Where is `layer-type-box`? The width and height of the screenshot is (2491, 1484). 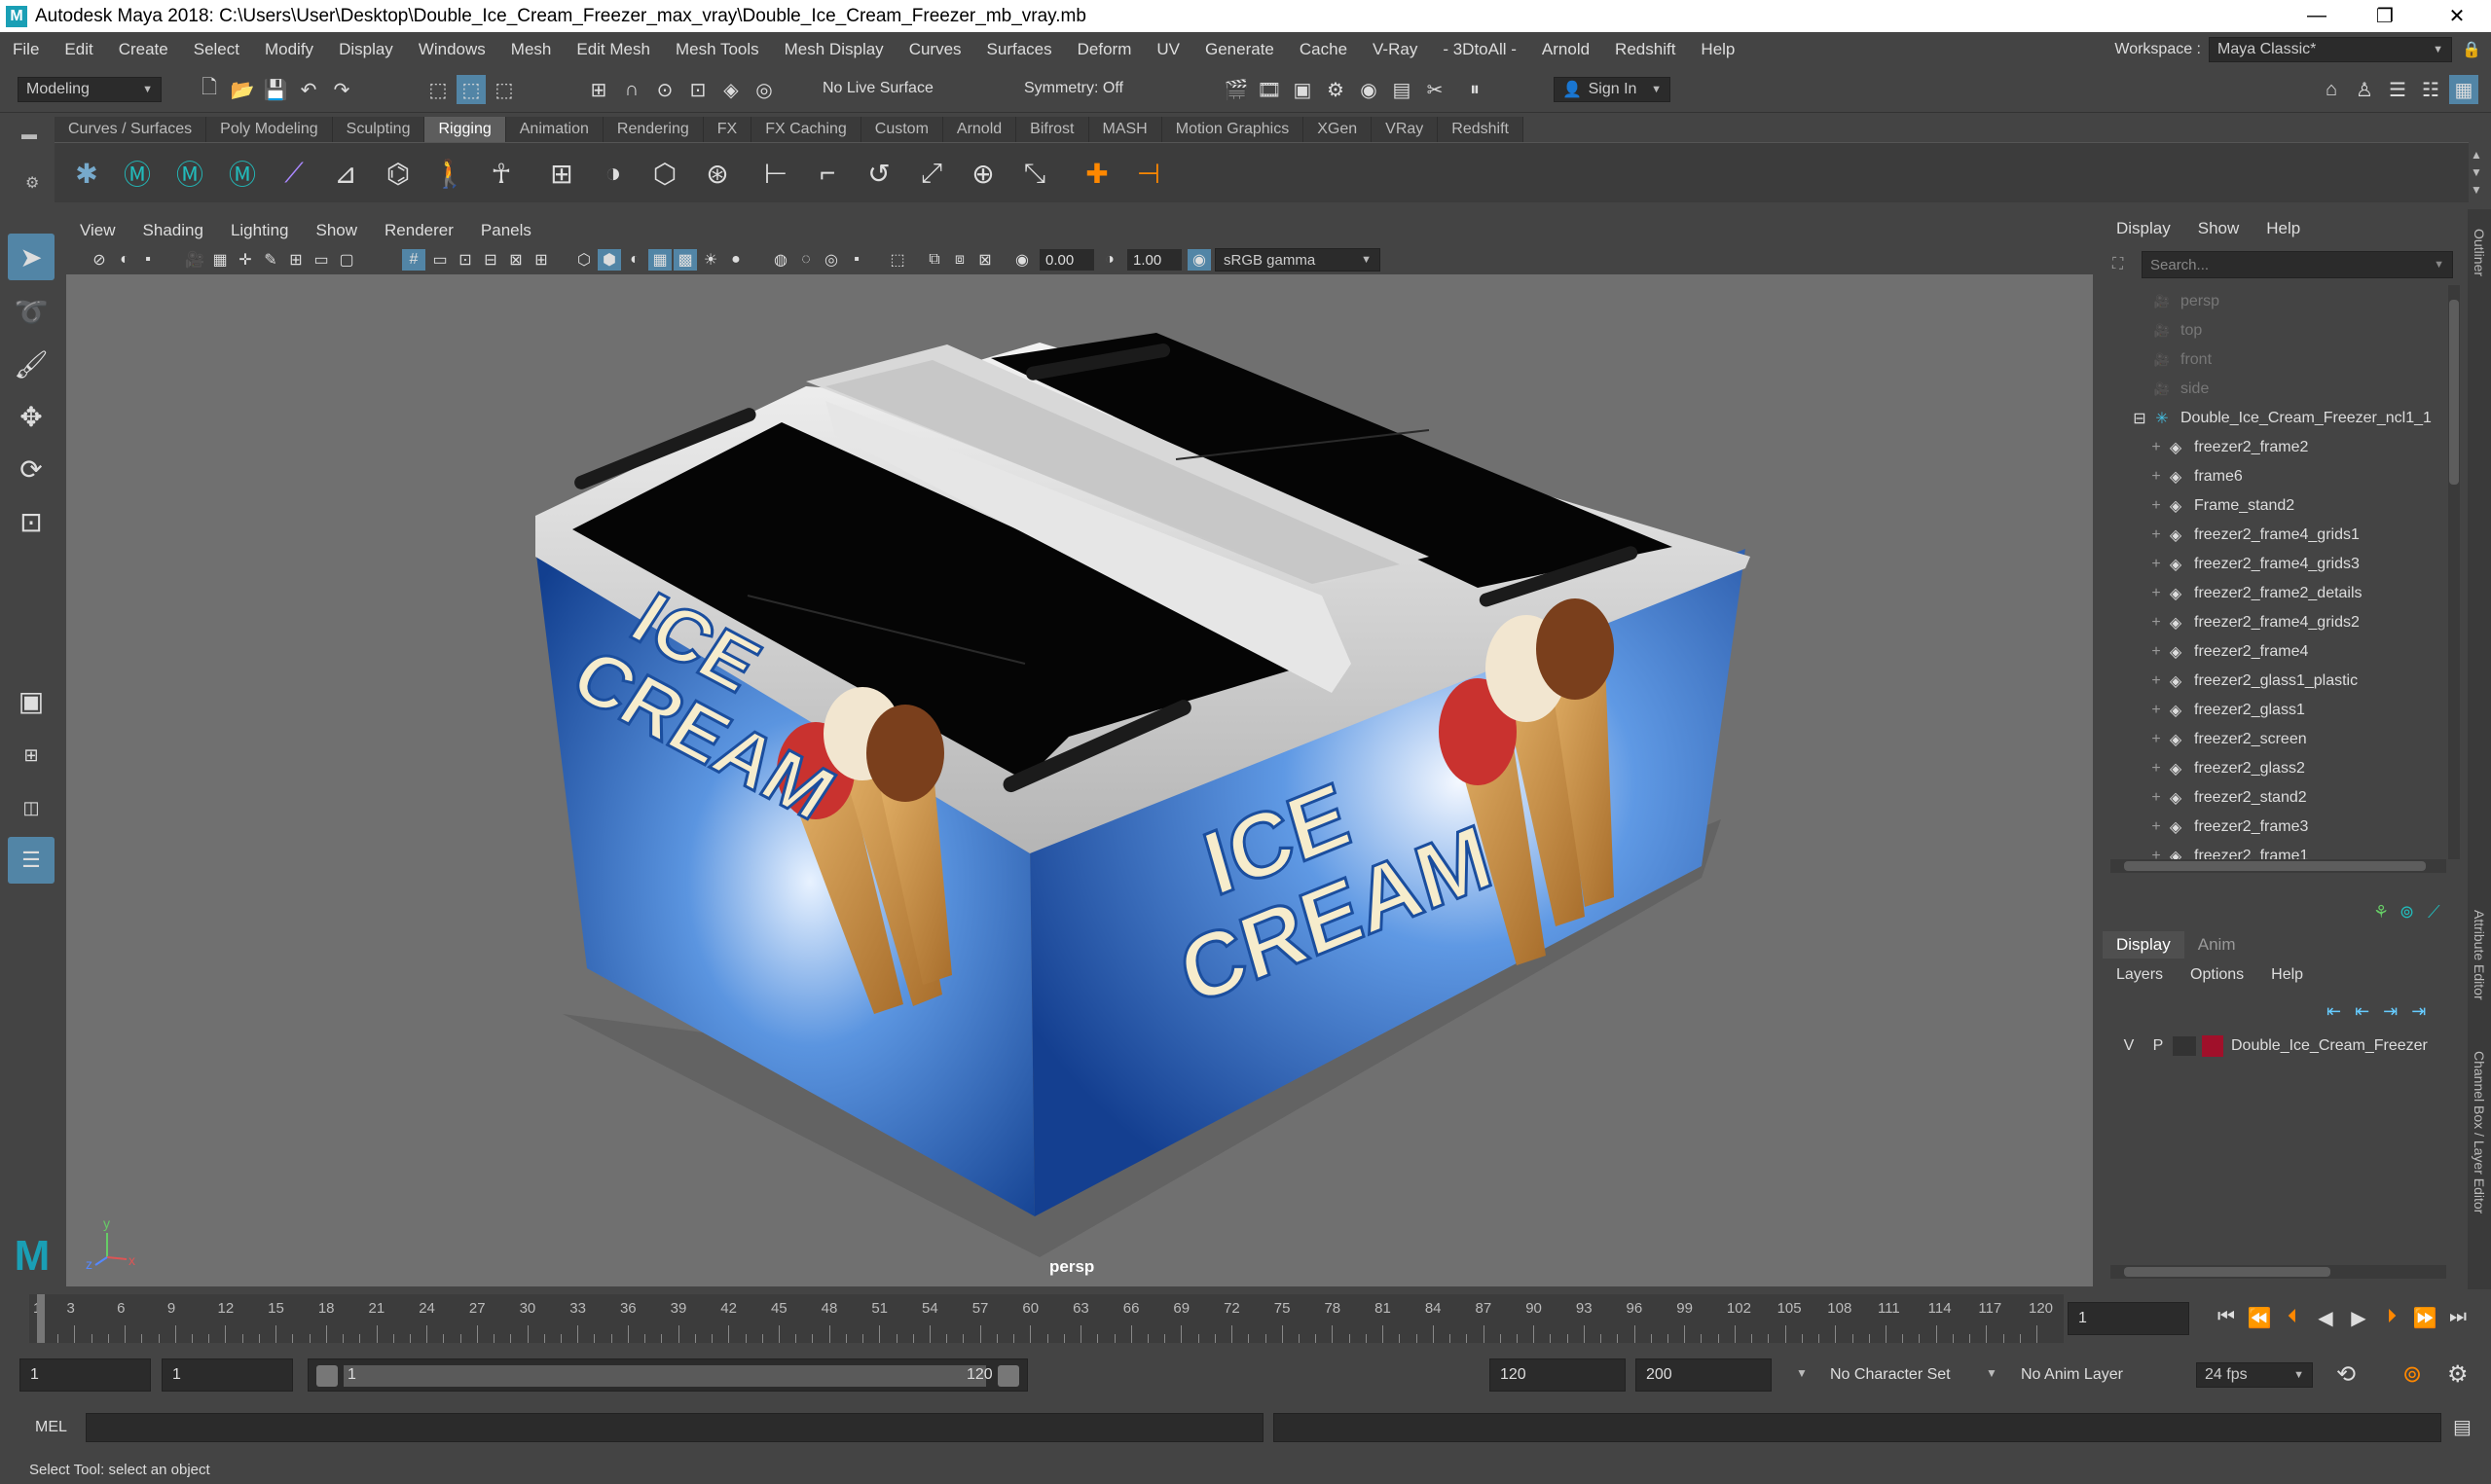 layer-type-box is located at coordinates (2184, 1046).